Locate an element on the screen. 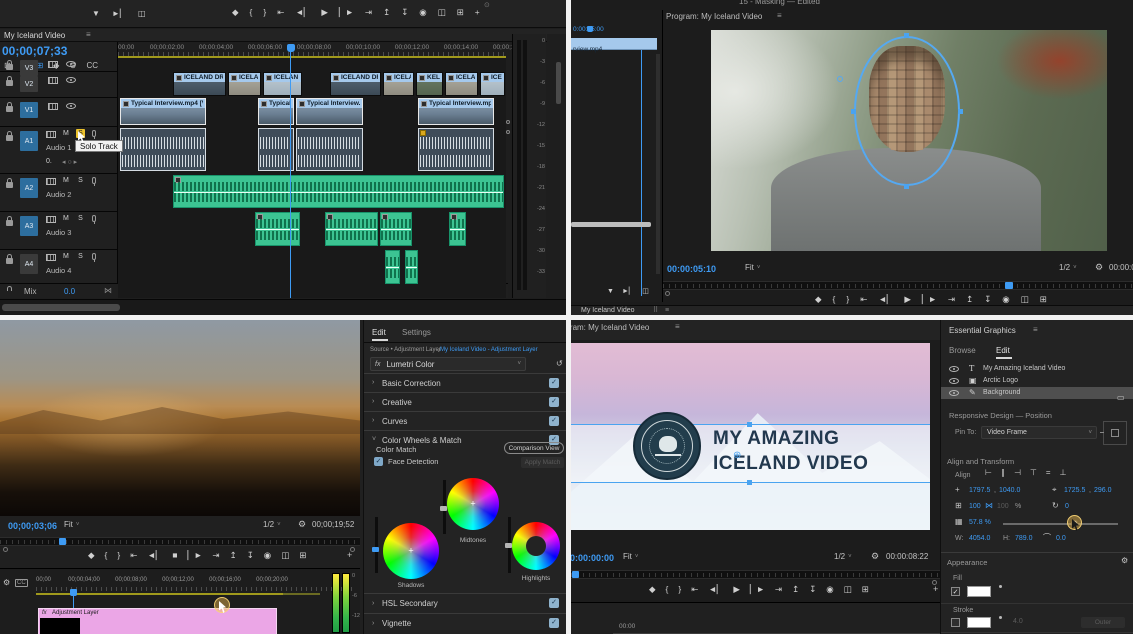 This screenshot has width=1133, height=634. lumetri-section-vignette: › Vignette ✓ is located at coordinates (465, 623).